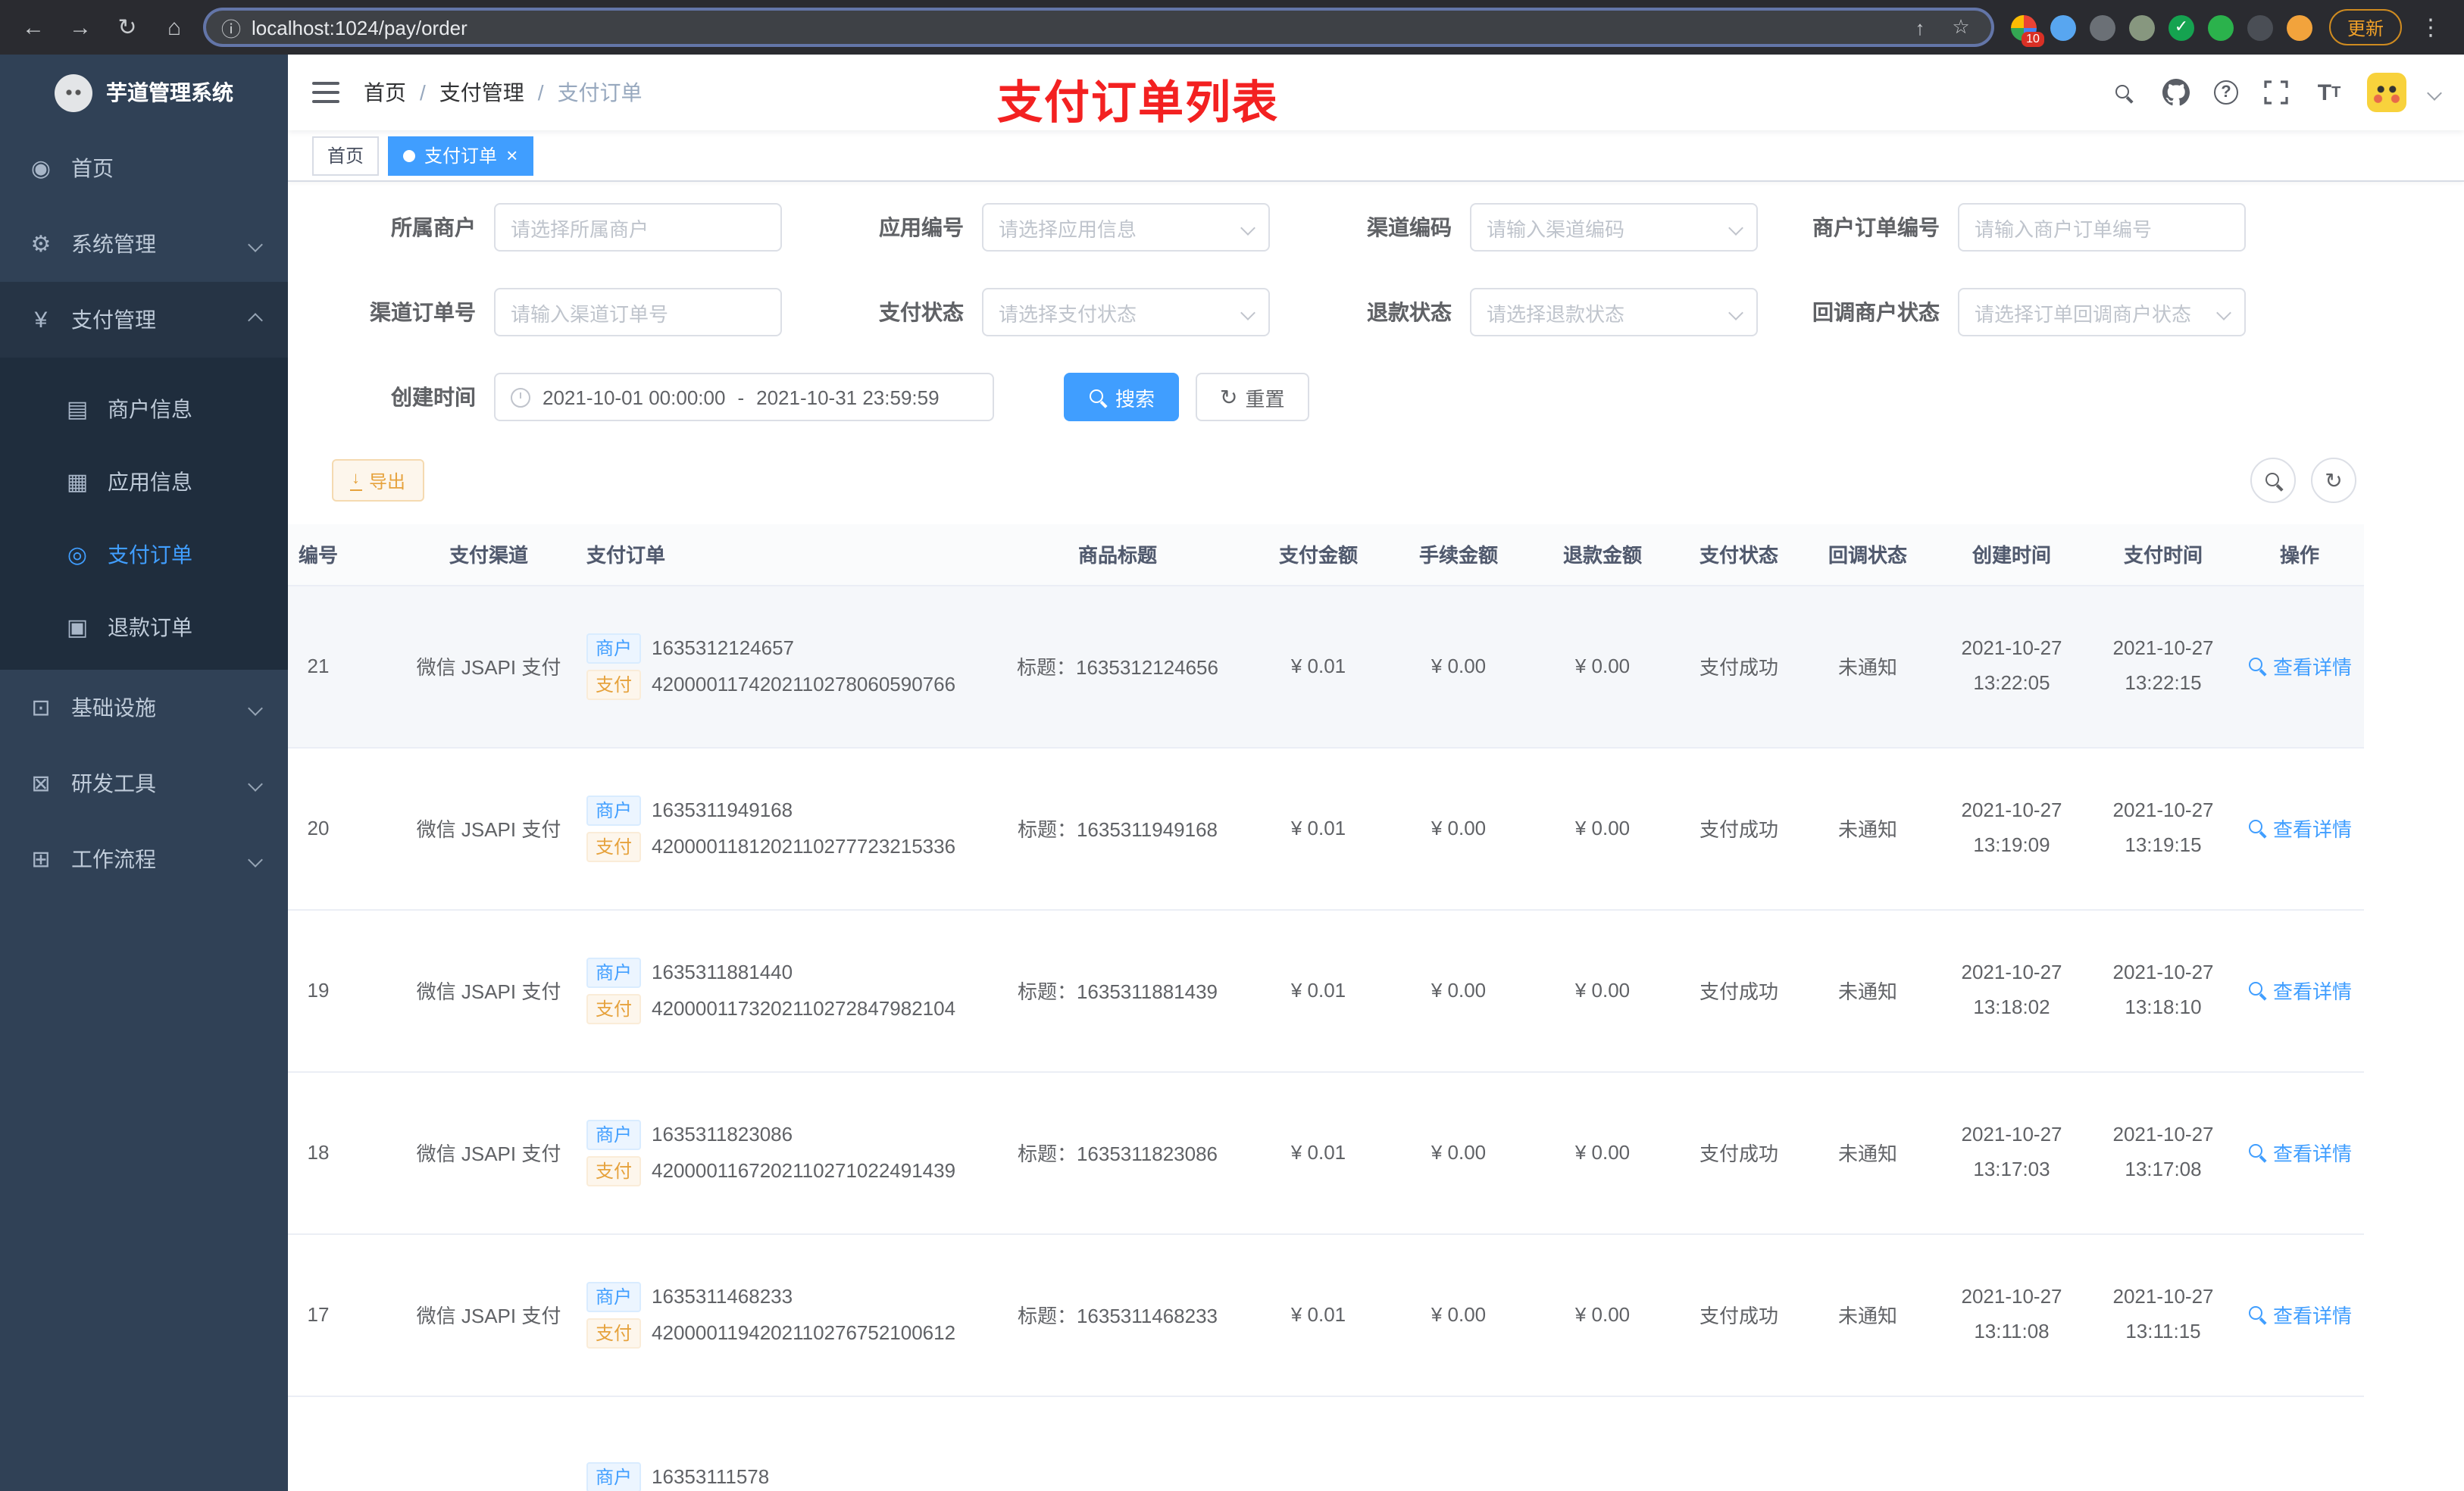  Describe the element at coordinates (1122, 397) in the screenshot. I see `search-button: 搜索` at that location.